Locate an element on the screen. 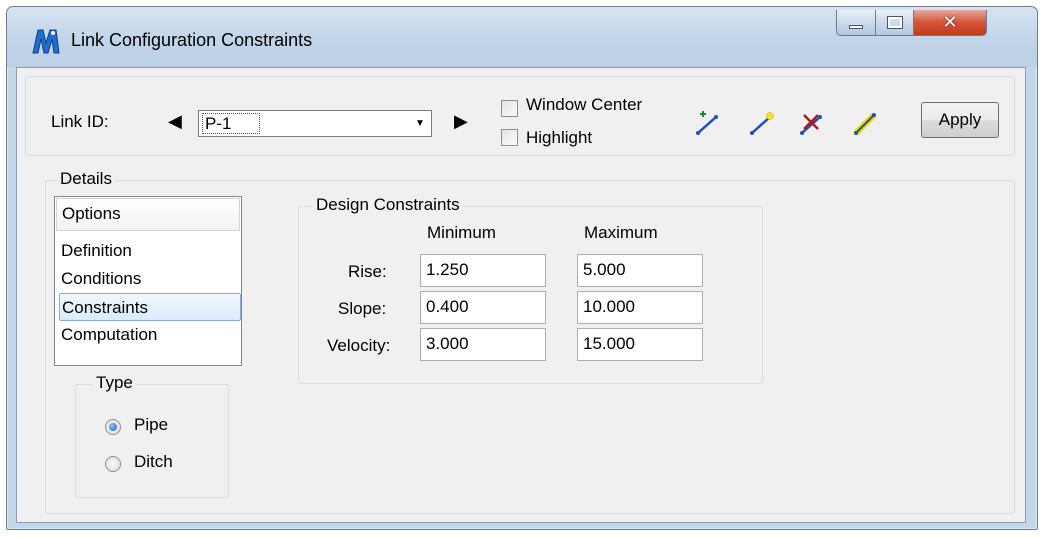 The width and height of the screenshot is (1044, 537). highlight-link-icon is located at coordinates (866, 123).